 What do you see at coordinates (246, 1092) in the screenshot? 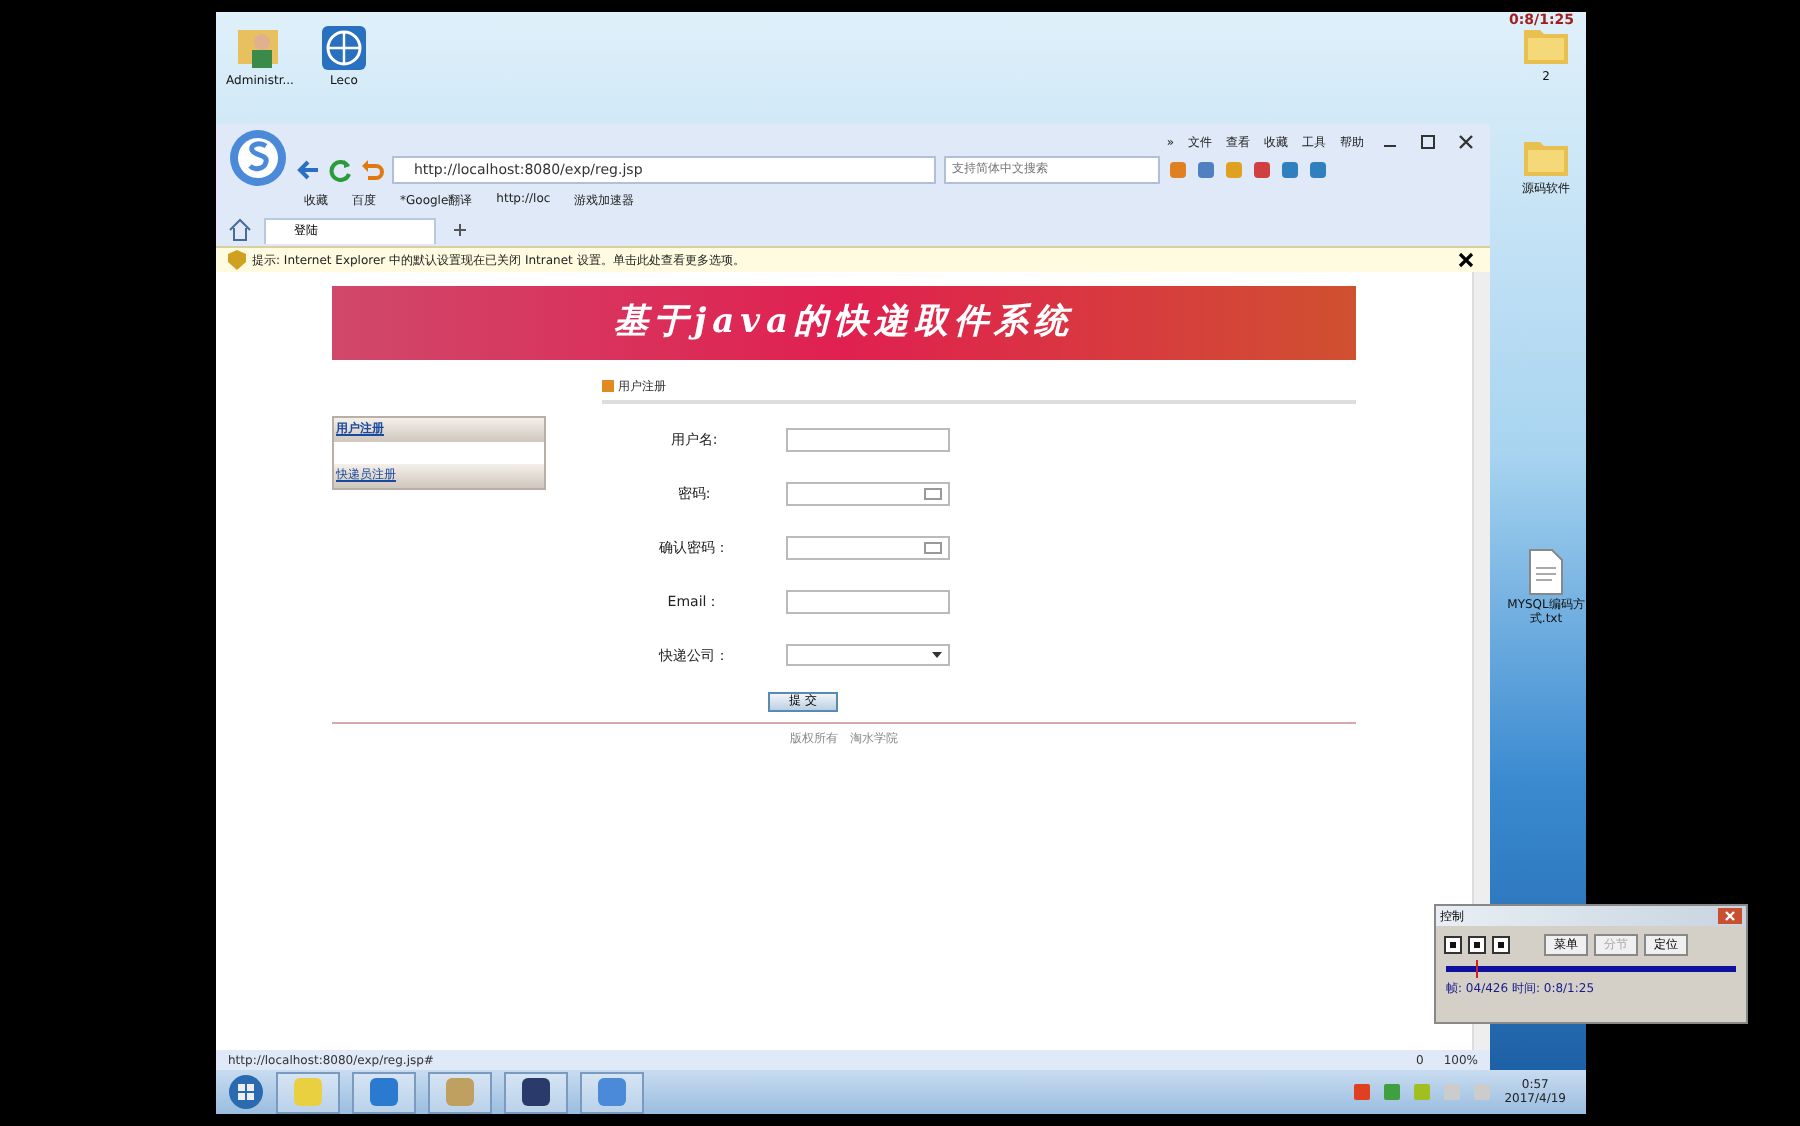
I see `start-button-icon` at bounding box center [246, 1092].